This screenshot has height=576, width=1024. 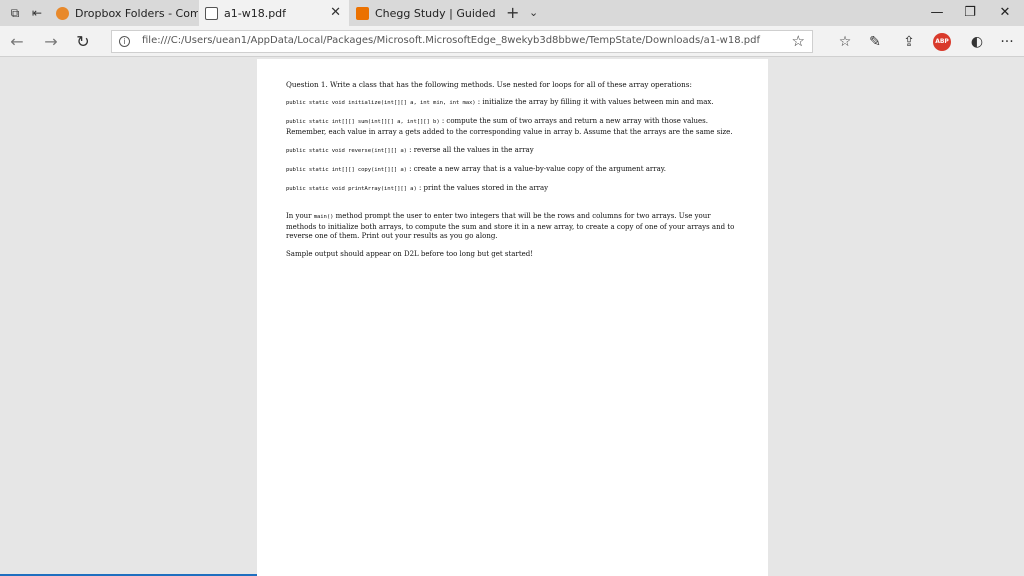 What do you see at coordinates (136, 13) in the screenshot?
I see `tab-title: Dropbox Folders - Compute` at bounding box center [136, 13].